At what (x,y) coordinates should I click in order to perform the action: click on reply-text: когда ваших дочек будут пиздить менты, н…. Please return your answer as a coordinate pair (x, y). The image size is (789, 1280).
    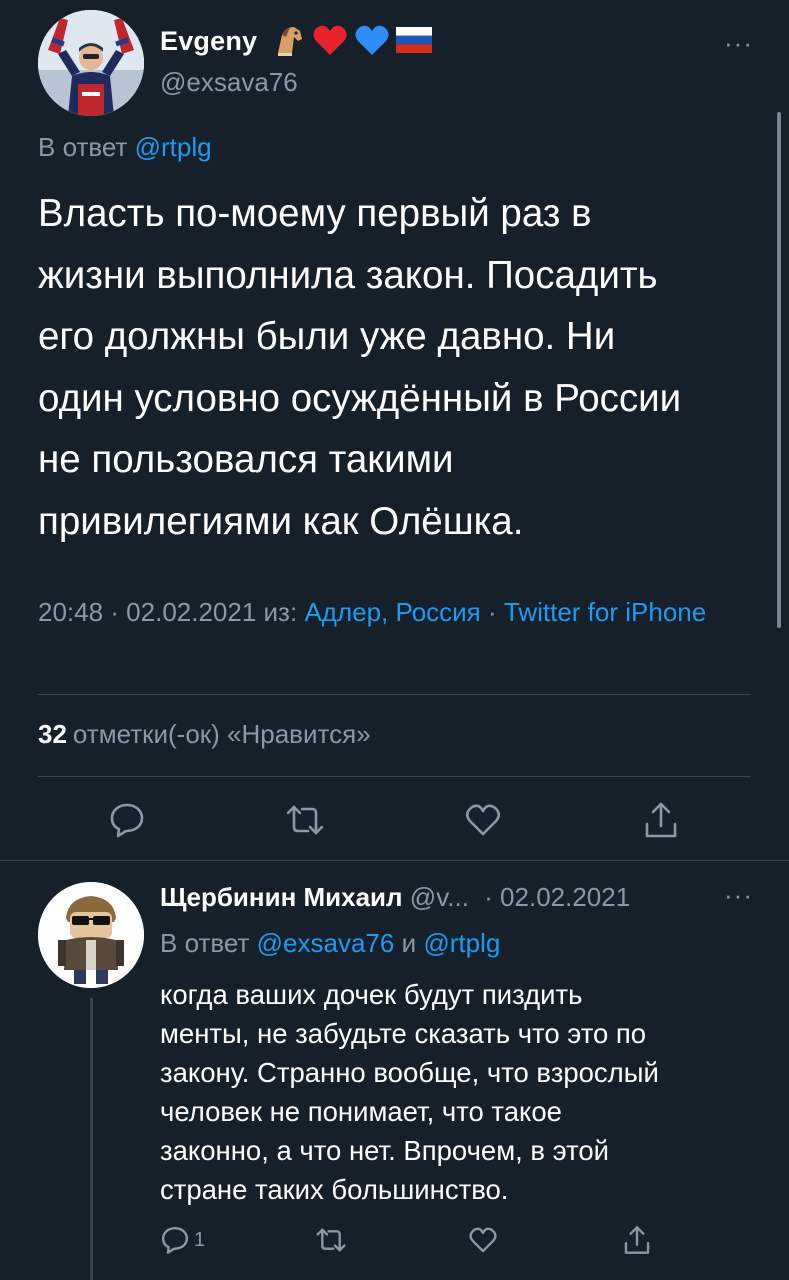
    Looking at the image, I should click on (409, 1092).